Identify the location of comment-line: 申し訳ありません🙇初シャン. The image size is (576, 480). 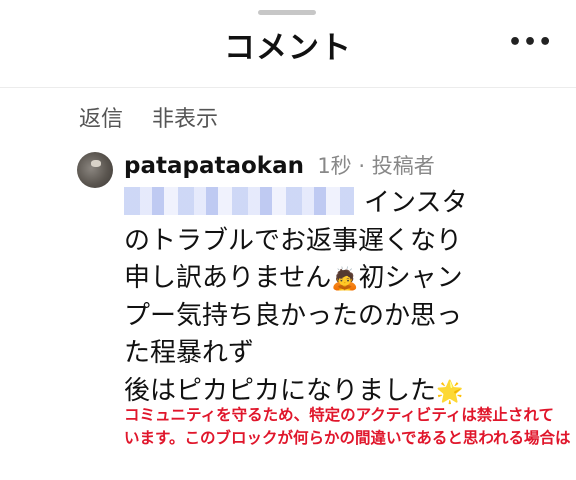
(344, 279).